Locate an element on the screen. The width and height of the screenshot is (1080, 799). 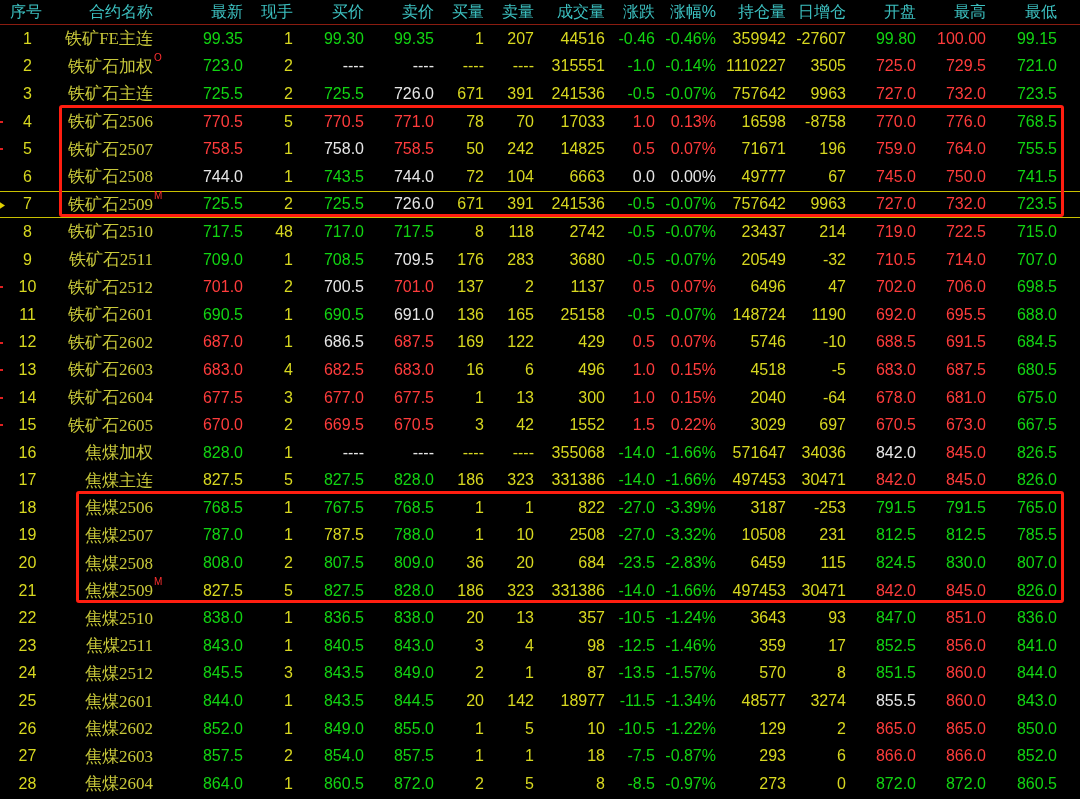
table-row: 20 焦煤2508 808.0 2 807.5 809.0 36 20 684 -23.5 -2.83% 6459 115 824.5 830.0 807.0 is located at coordinates (540, 563).